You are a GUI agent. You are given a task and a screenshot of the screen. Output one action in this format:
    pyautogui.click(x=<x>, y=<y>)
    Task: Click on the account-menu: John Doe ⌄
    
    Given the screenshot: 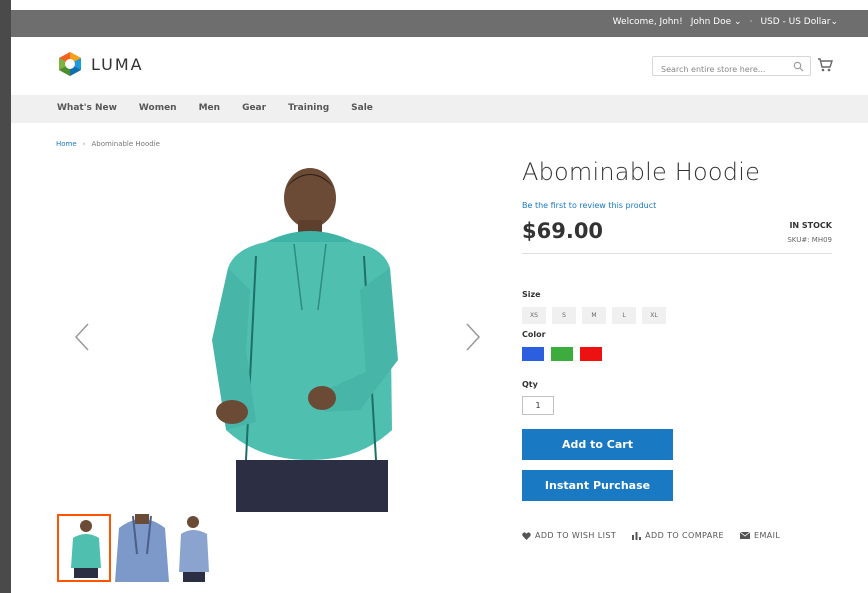 What is the action you would take?
    pyautogui.click(x=716, y=22)
    